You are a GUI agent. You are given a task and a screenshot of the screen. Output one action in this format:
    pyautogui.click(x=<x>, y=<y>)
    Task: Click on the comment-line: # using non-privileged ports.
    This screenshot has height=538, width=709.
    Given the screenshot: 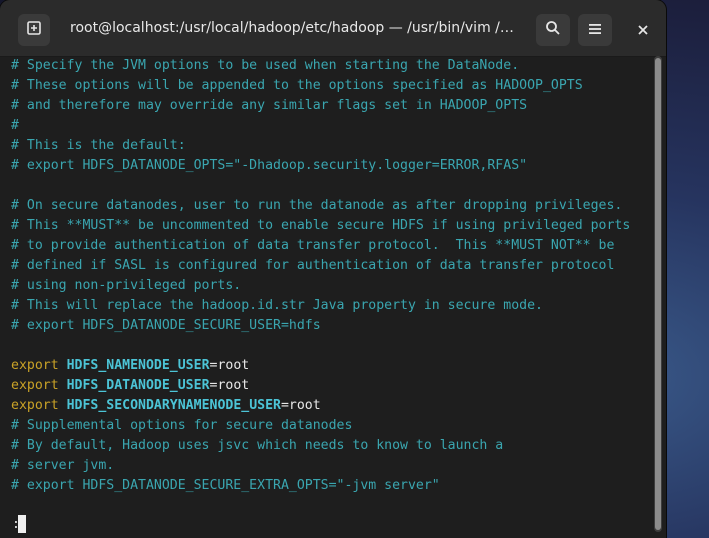 What is the action you would take?
    pyautogui.click(x=126, y=285)
    